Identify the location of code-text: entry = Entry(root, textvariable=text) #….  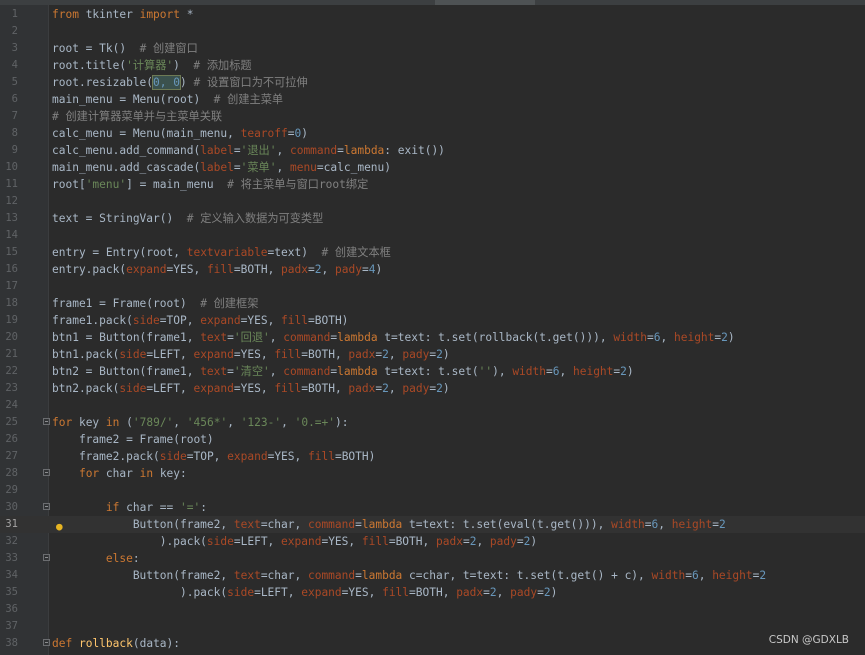
(221, 252).